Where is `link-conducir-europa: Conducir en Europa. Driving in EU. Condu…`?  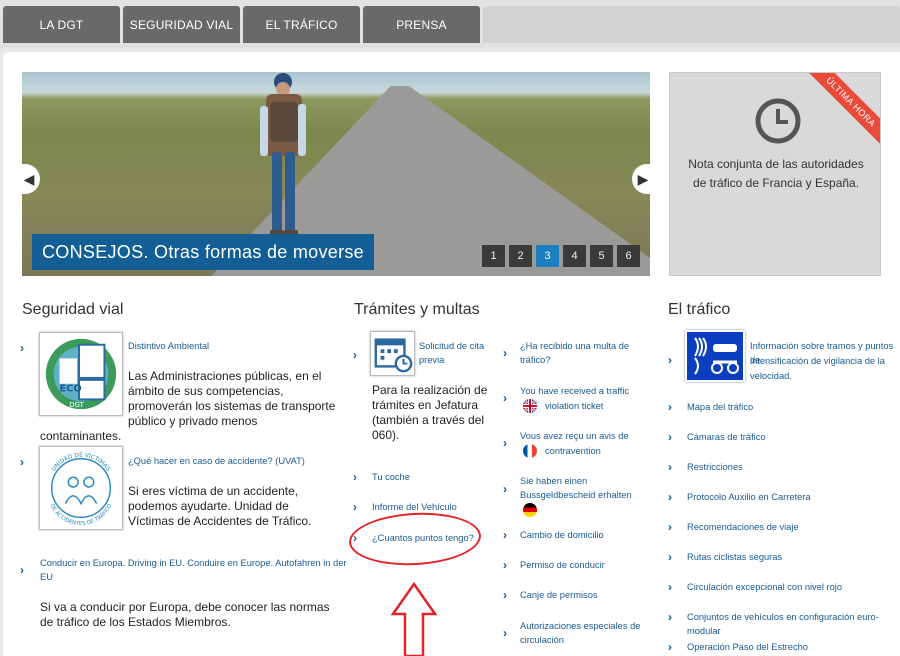 link-conducir-europa: Conducir en Europa. Driving in EU. Condu… is located at coordinates (193, 563).